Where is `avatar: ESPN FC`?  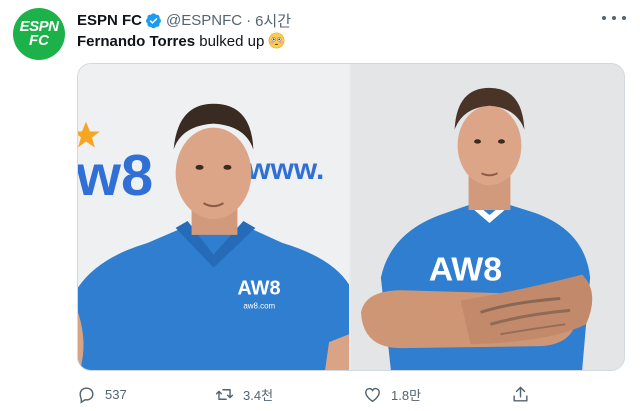 avatar: ESPN FC is located at coordinates (39, 34).